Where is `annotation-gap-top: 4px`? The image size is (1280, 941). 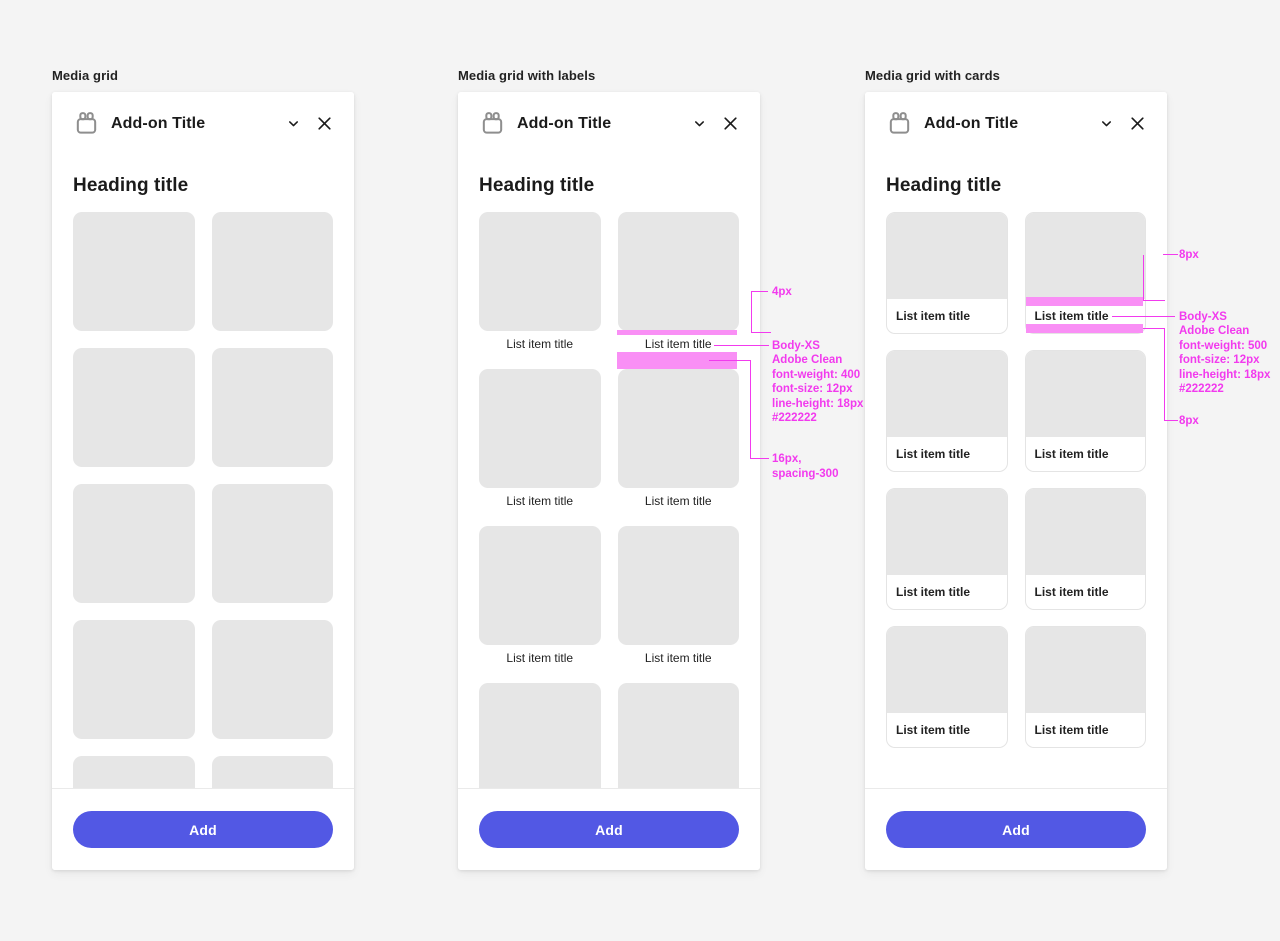 annotation-gap-top: 4px is located at coordinates (782, 292).